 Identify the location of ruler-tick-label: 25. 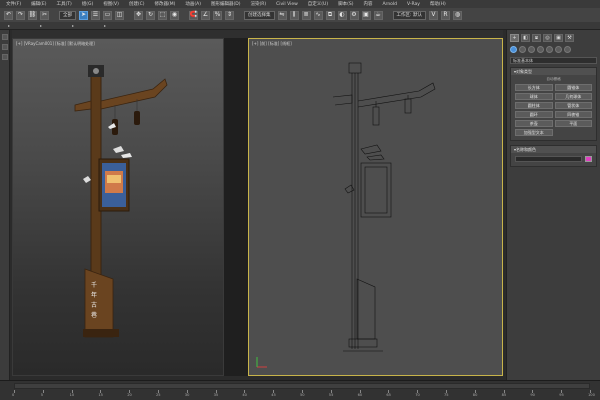
(158, 395).